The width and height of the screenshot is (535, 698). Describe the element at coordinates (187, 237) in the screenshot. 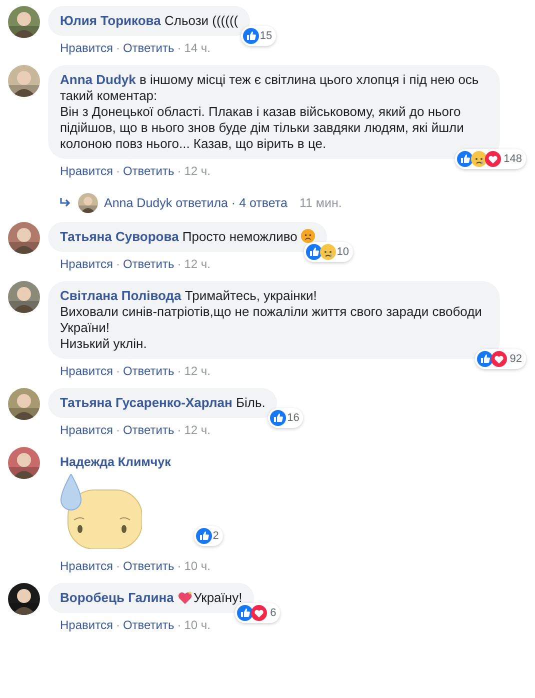

I see `comment-bubble: Татьяна Суворова Просто неможливо` at that location.